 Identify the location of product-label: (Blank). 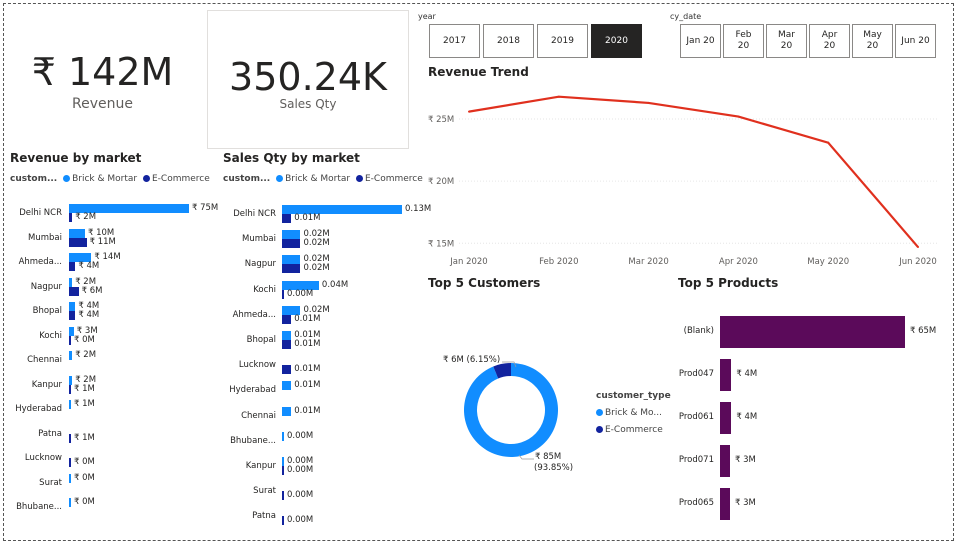
(698, 331).